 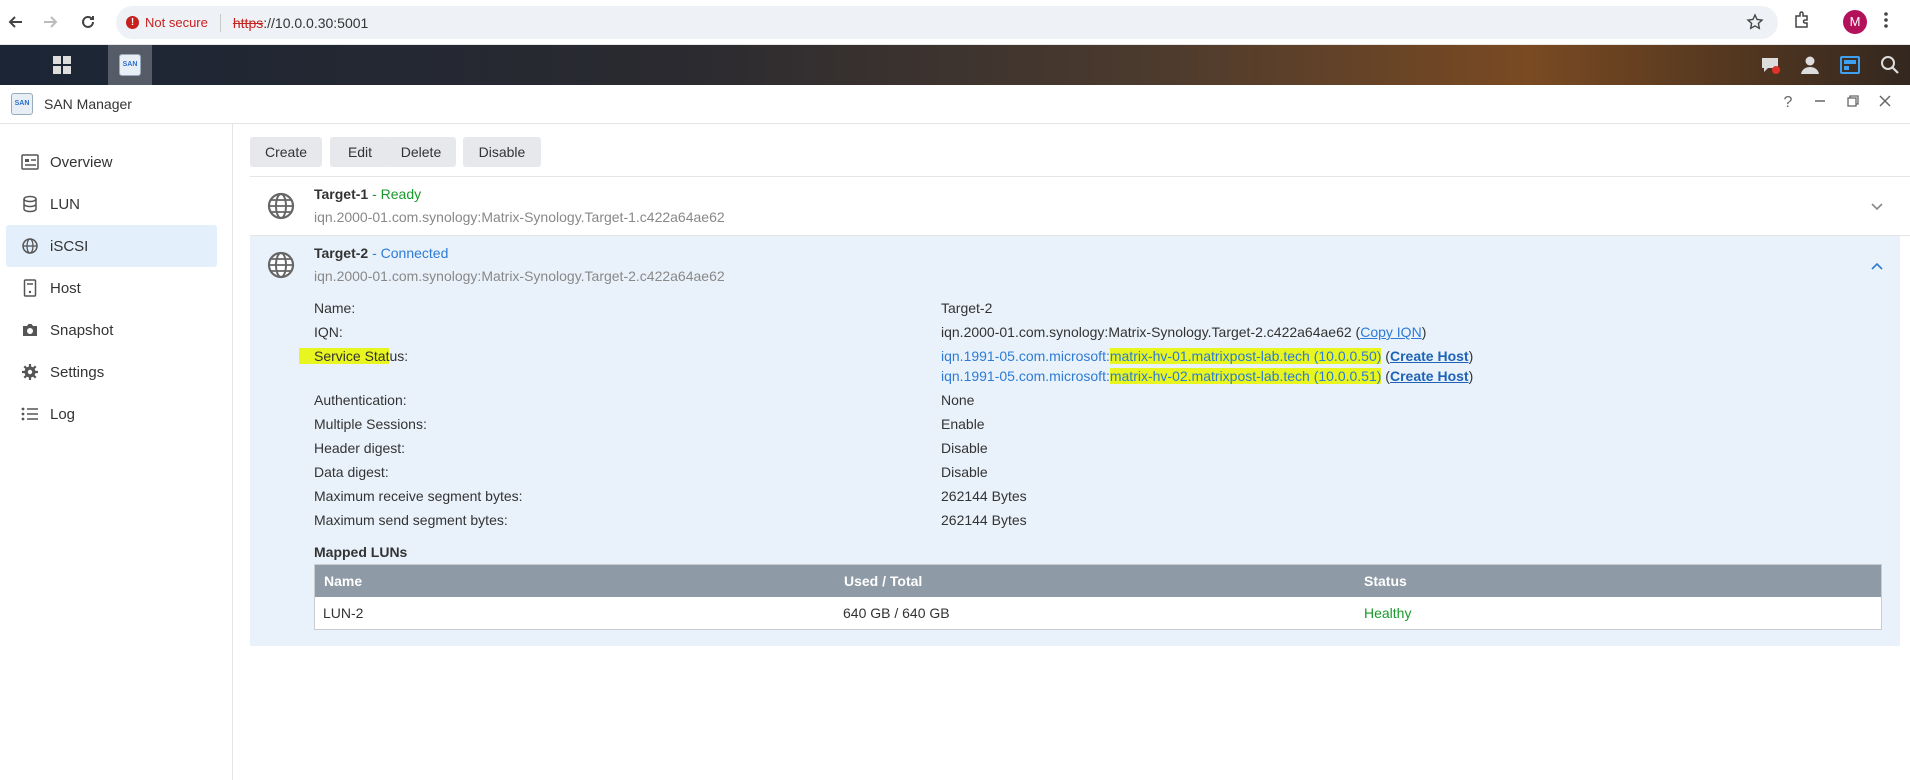 I want to click on disable-button: Disable, so click(x=502, y=152).